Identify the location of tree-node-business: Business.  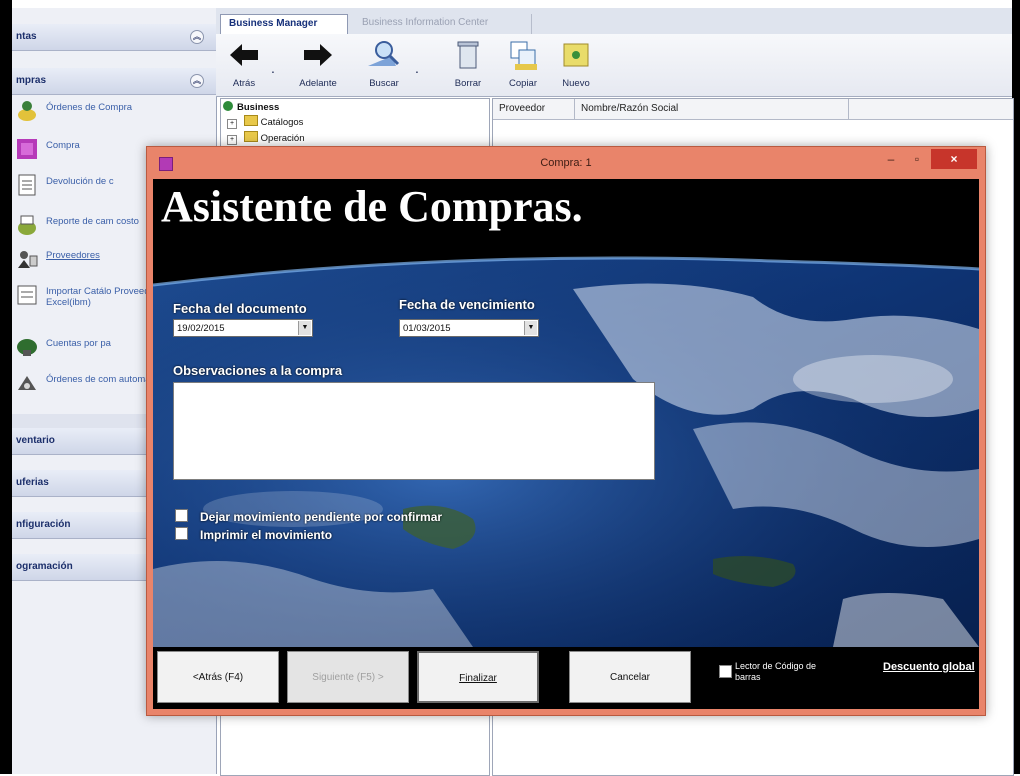
(251, 107).